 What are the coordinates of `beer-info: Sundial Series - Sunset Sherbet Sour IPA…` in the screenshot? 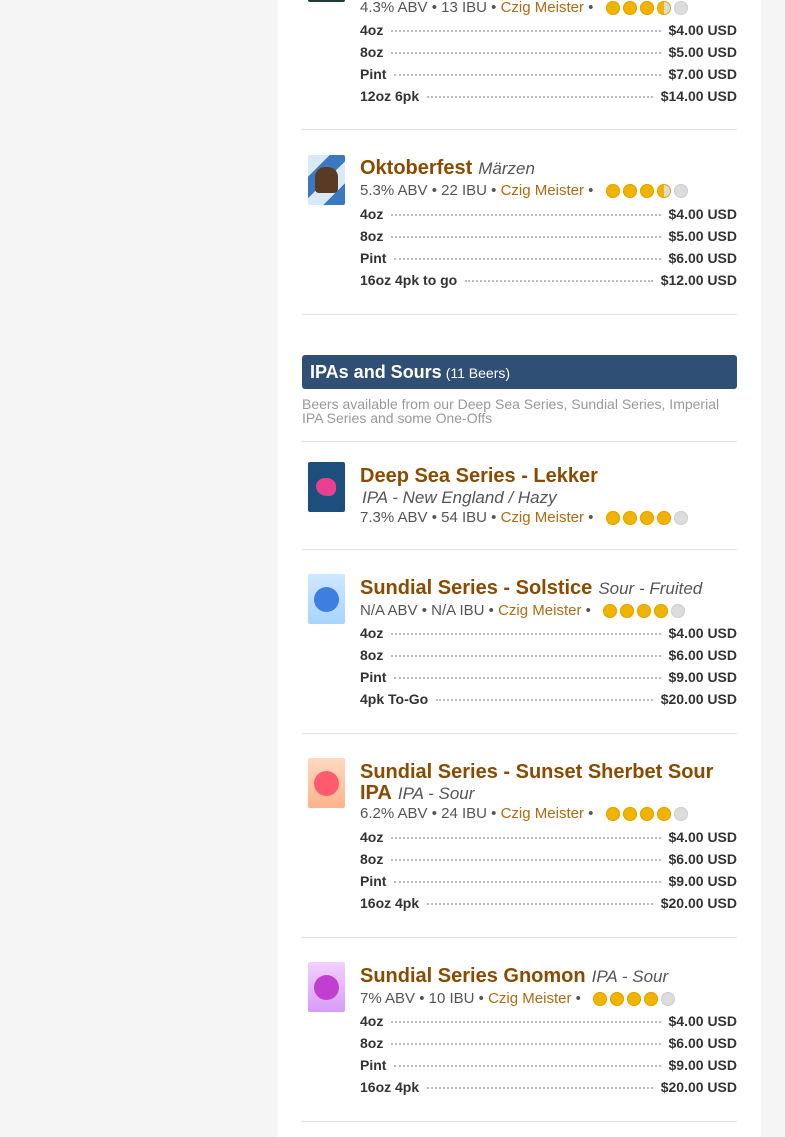 It's located at (548, 792).